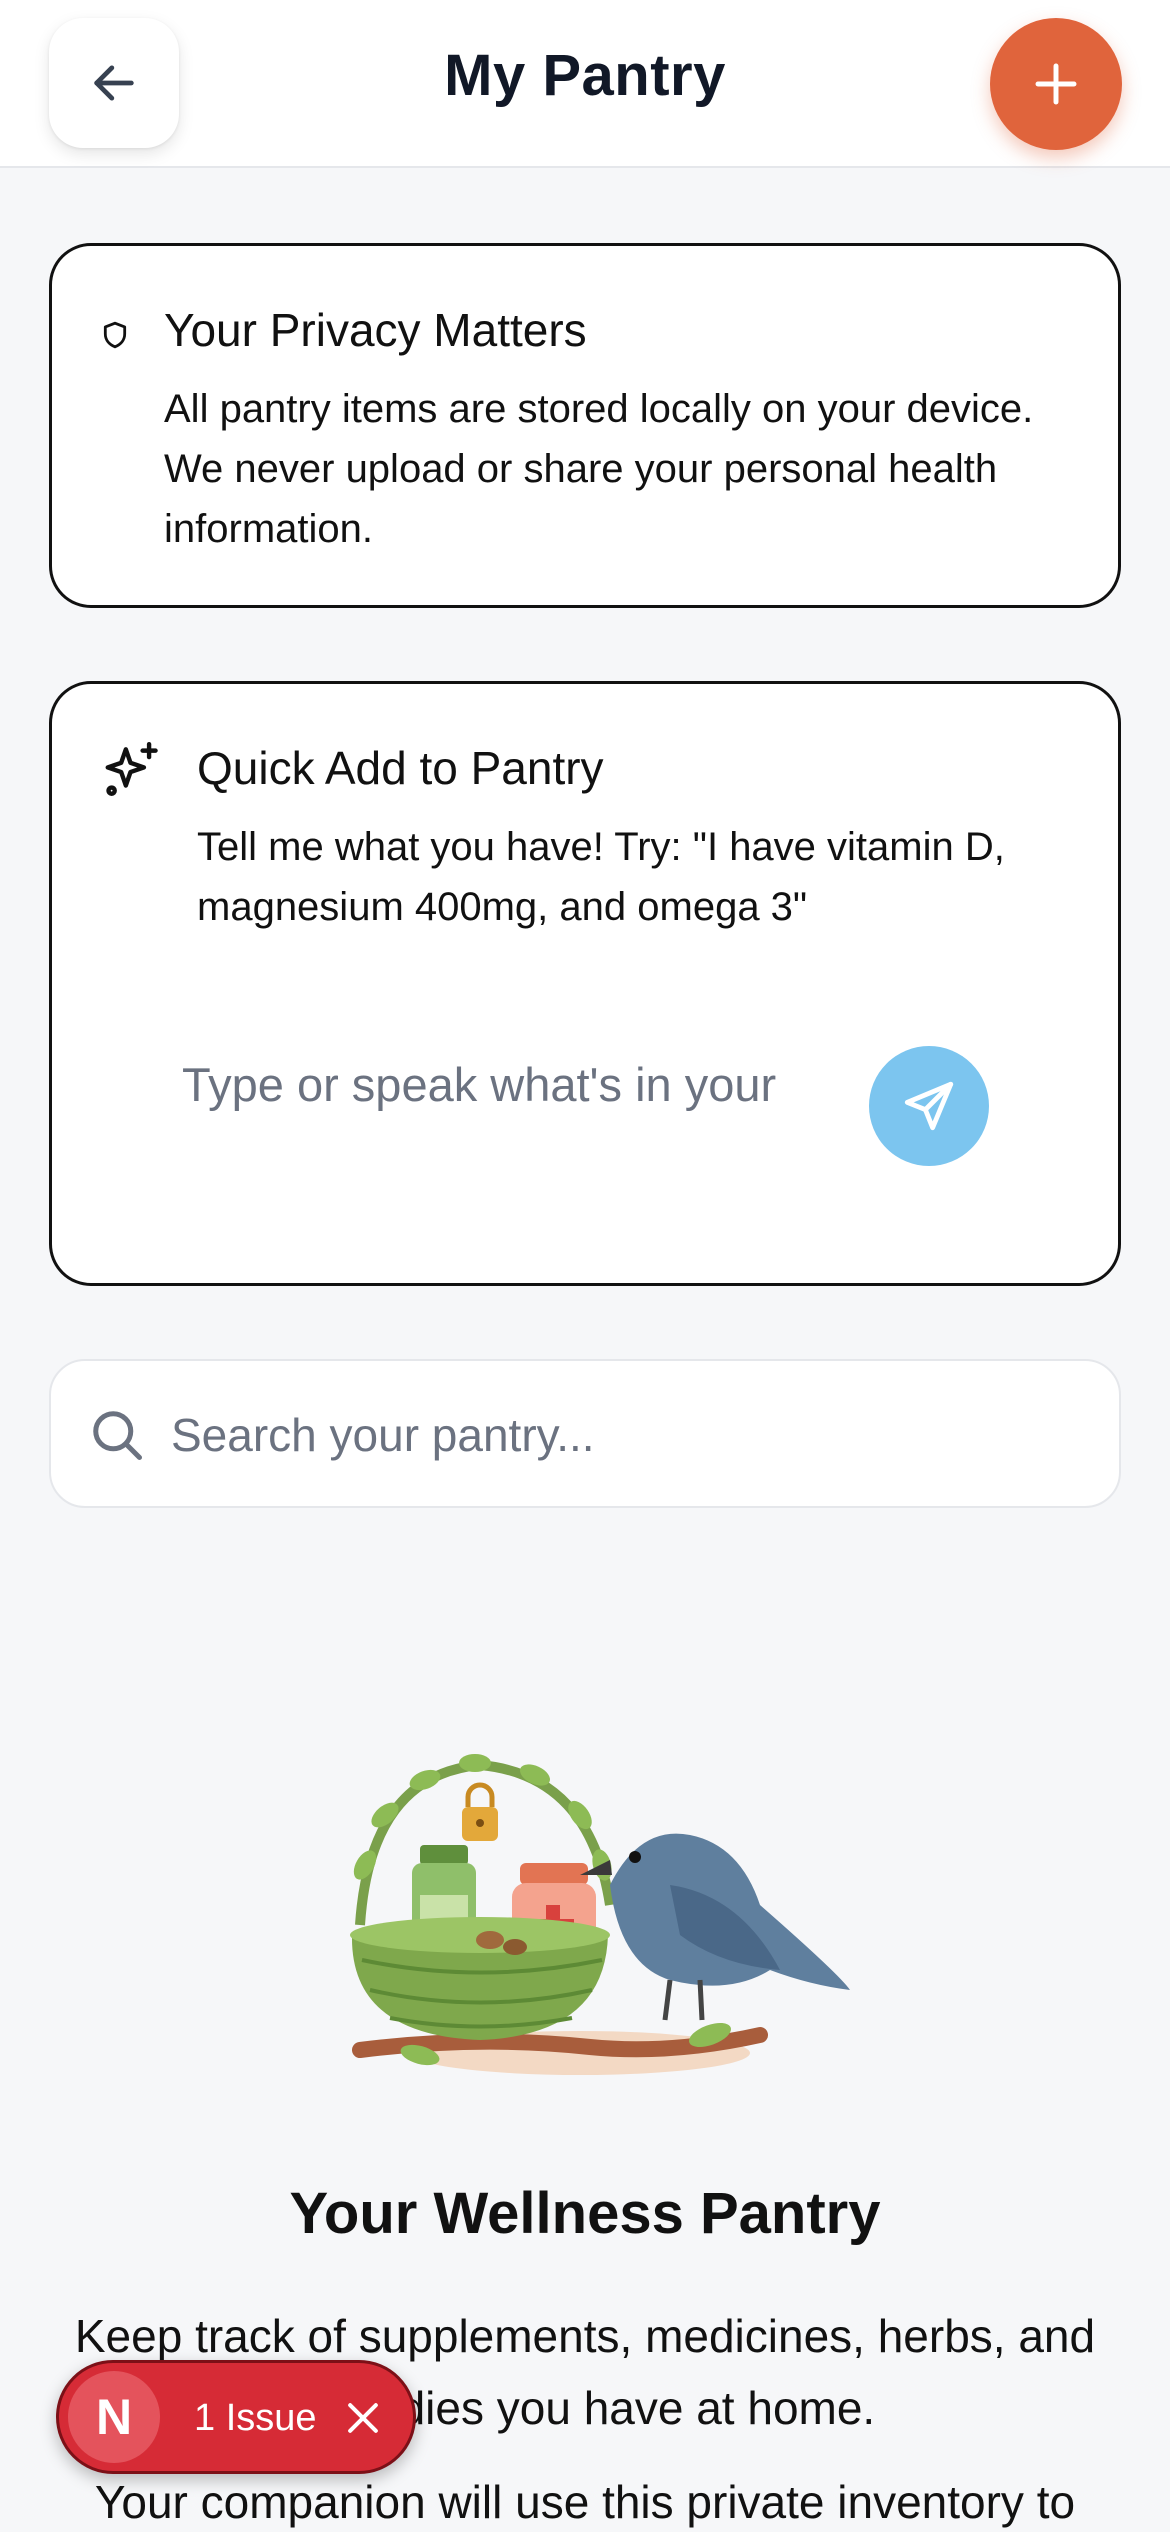  Describe the element at coordinates (114, 2417) in the screenshot. I see `nextjs-logo: N` at that location.